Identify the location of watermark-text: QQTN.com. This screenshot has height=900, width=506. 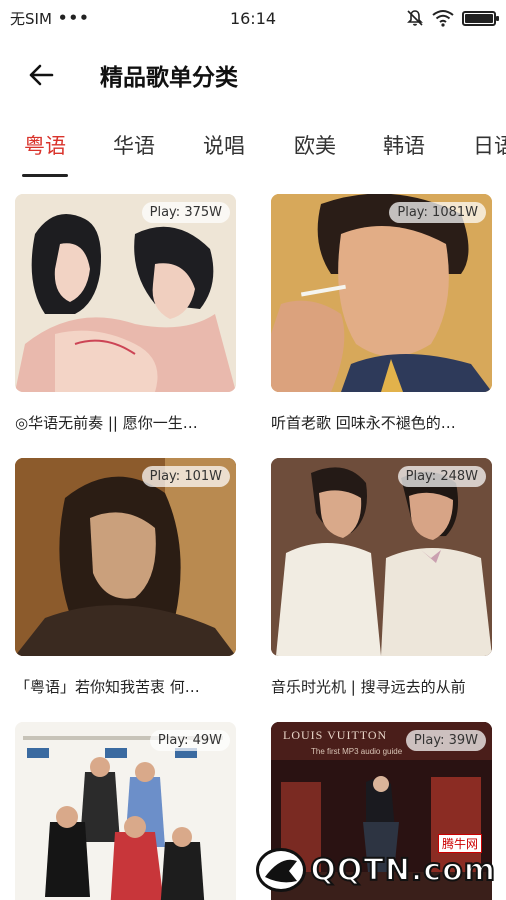
(402, 870).